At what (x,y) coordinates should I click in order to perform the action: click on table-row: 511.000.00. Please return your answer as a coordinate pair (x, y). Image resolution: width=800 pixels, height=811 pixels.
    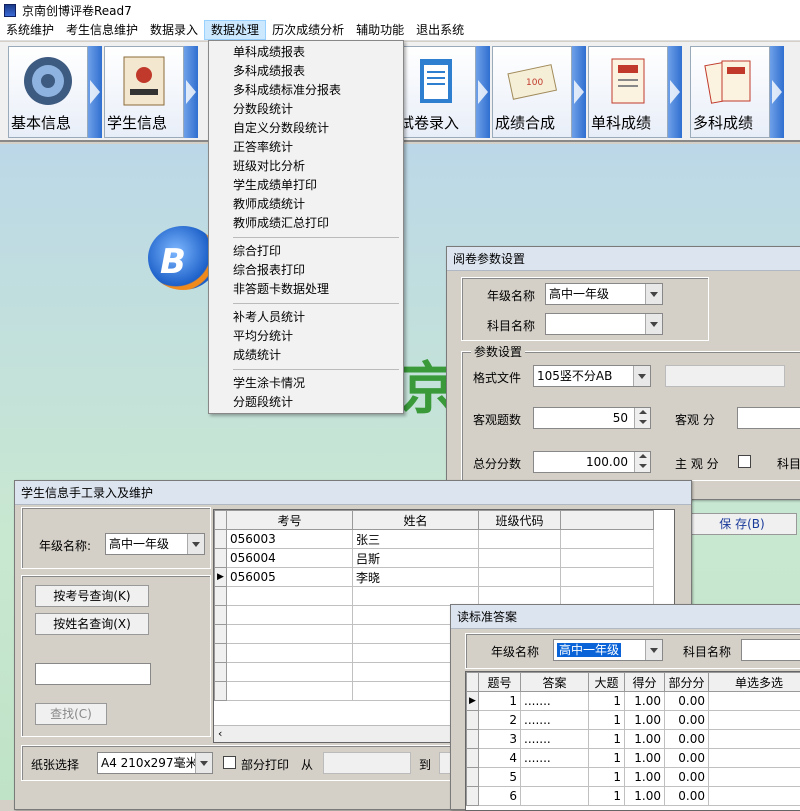
    Looking at the image, I should click on (633, 777).